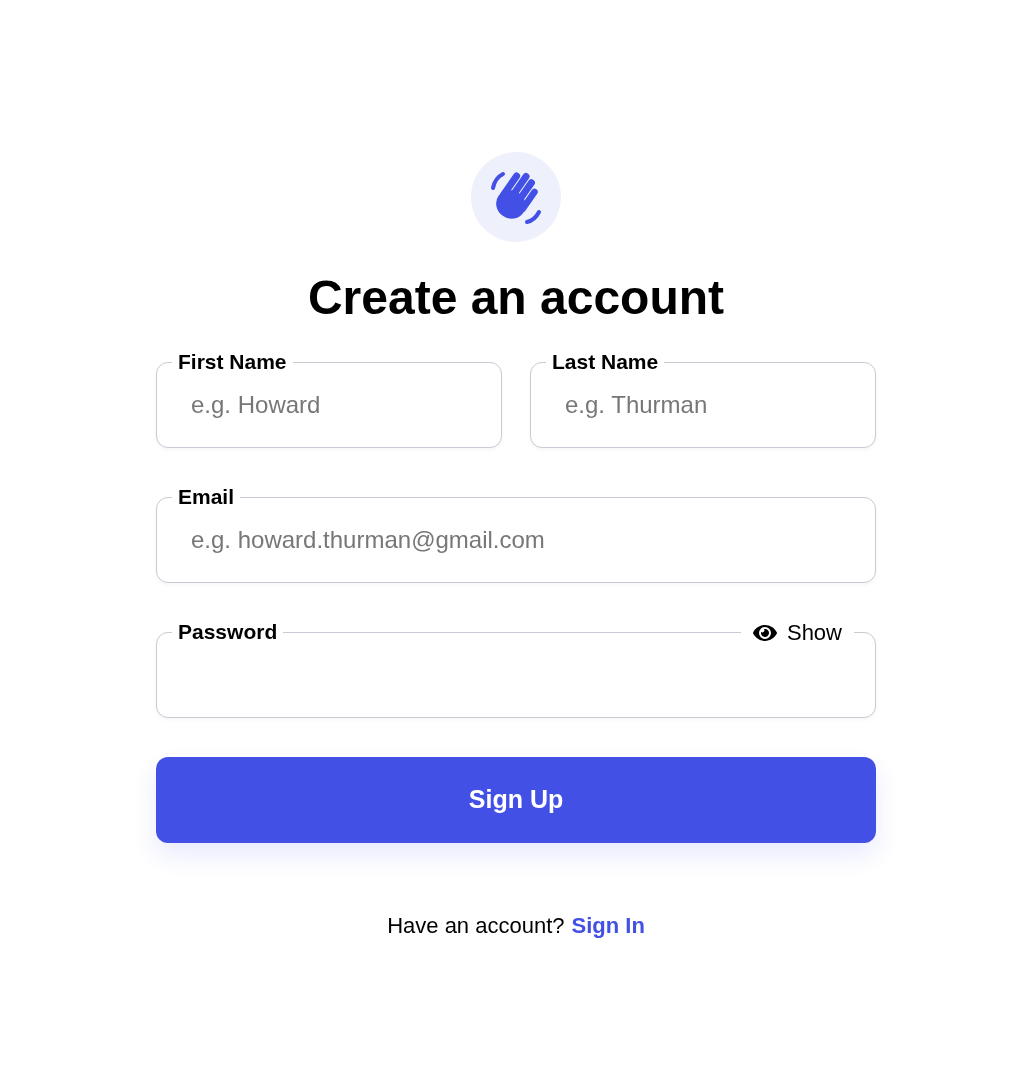 This screenshot has height=1086, width=1032. Describe the element at coordinates (516, 800) in the screenshot. I see `sign-up-button: Sign Up` at that location.